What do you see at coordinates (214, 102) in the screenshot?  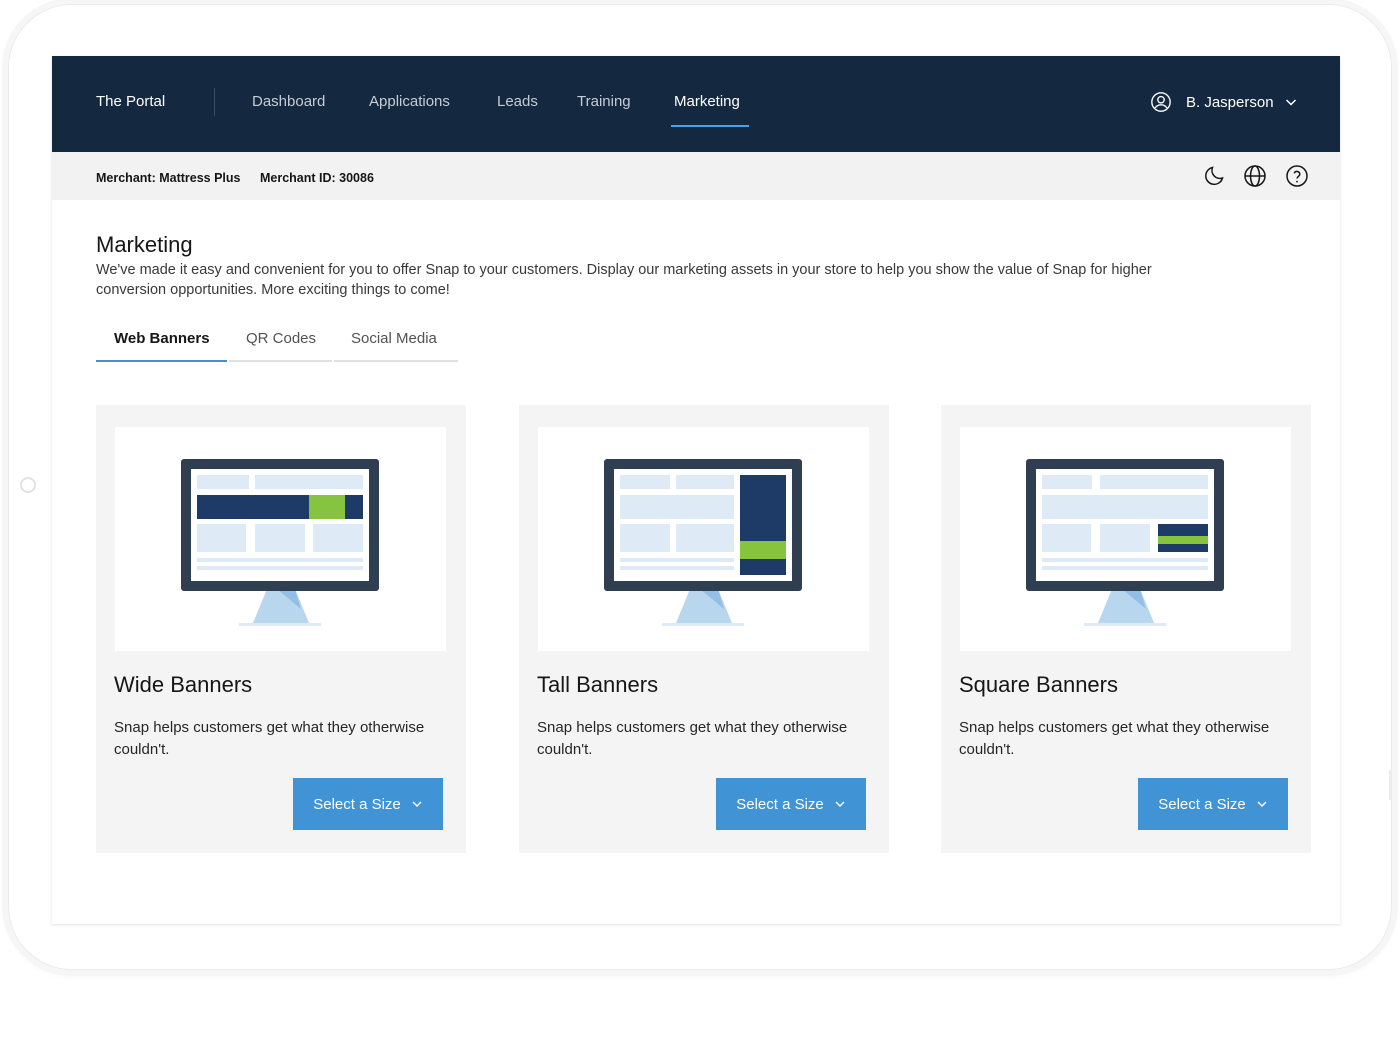 I see `nav-divider` at bounding box center [214, 102].